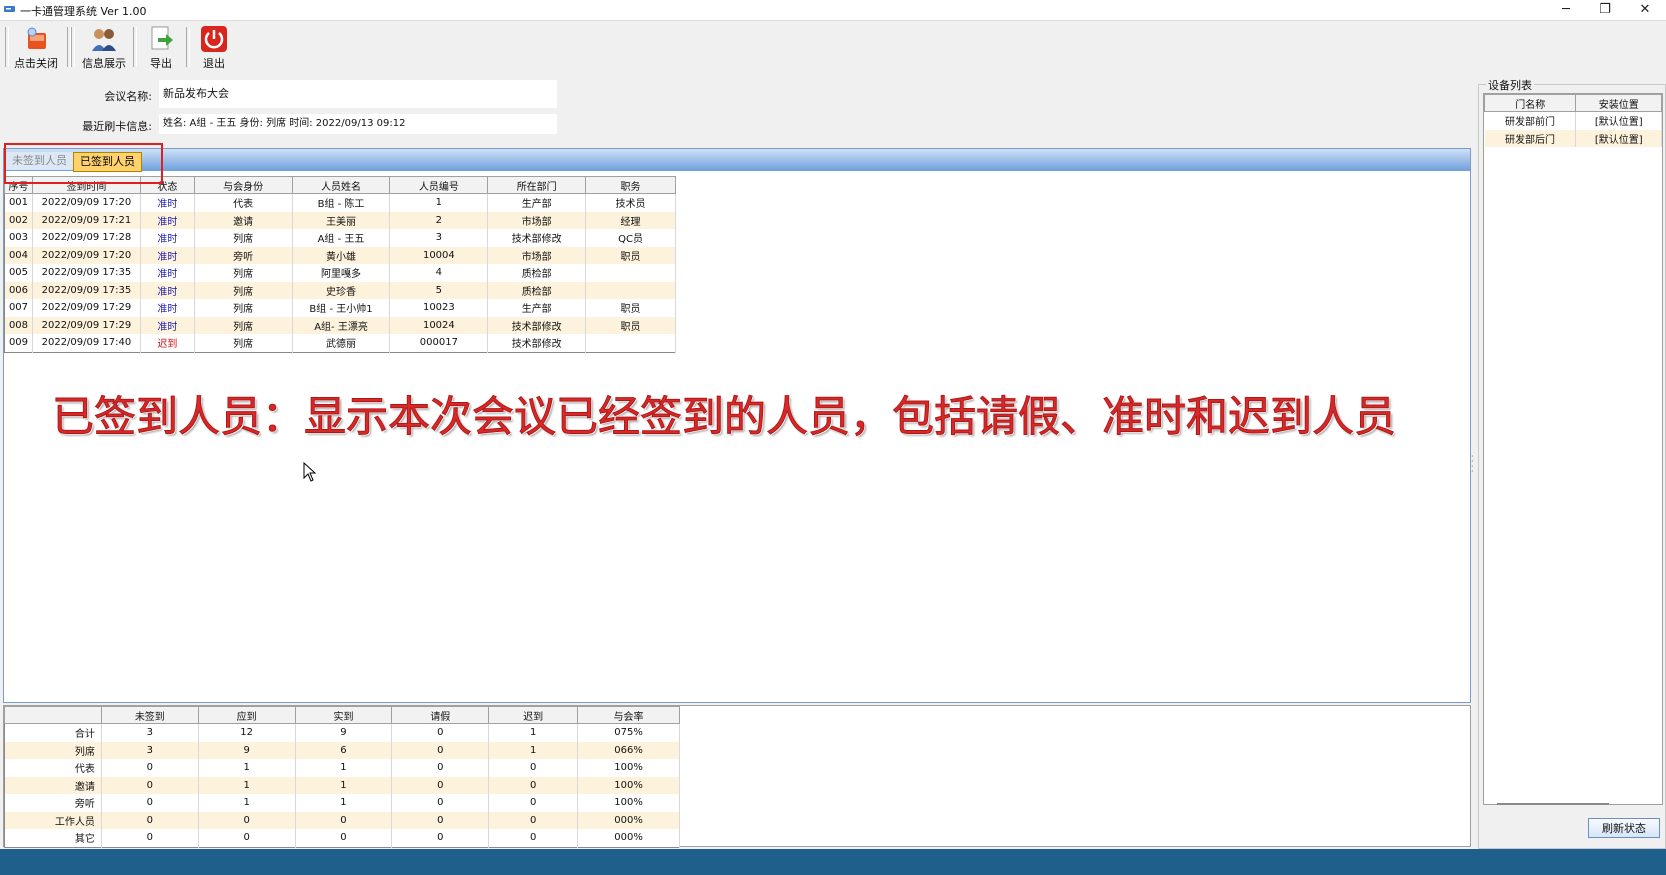 This screenshot has height=875, width=1666. I want to click on stats-column-header: 迟到, so click(533, 715).